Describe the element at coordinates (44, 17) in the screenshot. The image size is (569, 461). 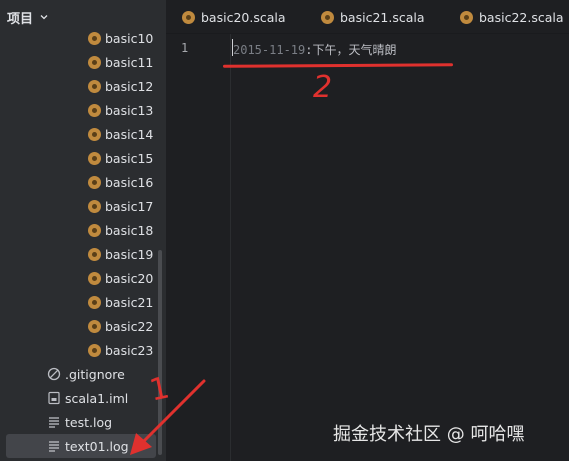
I see `chevron-down-icon` at that location.